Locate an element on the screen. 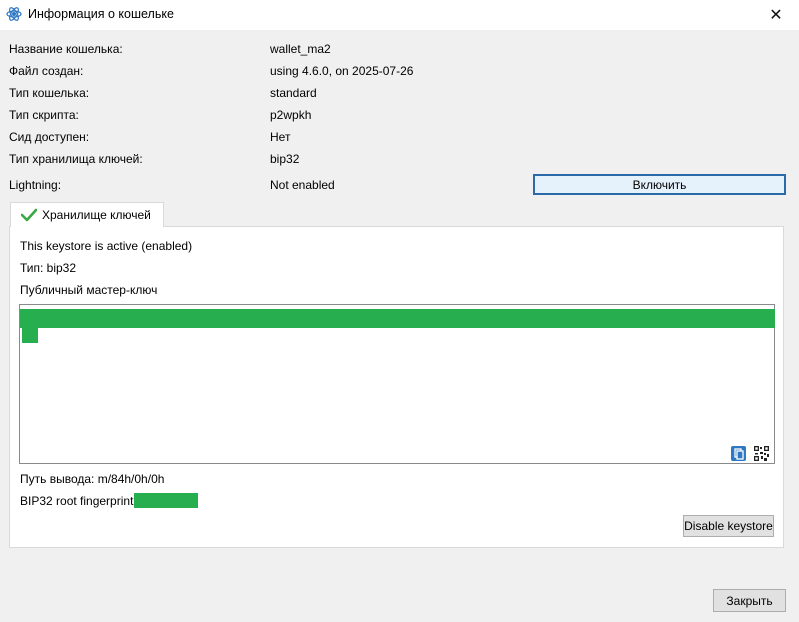 The height and width of the screenshot is (622, 799). fingerprint-label: BIP32 root fingerprint is located at coordinates (77, 501).